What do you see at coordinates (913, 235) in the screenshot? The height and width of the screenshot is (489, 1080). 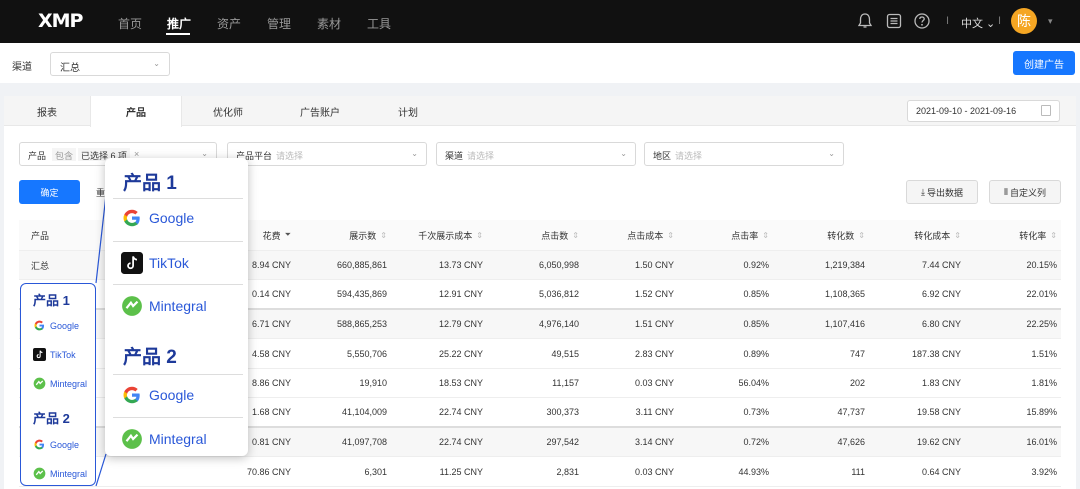 I see `column-header: 转化成本 ⇕` at bounding box center [913, 235].